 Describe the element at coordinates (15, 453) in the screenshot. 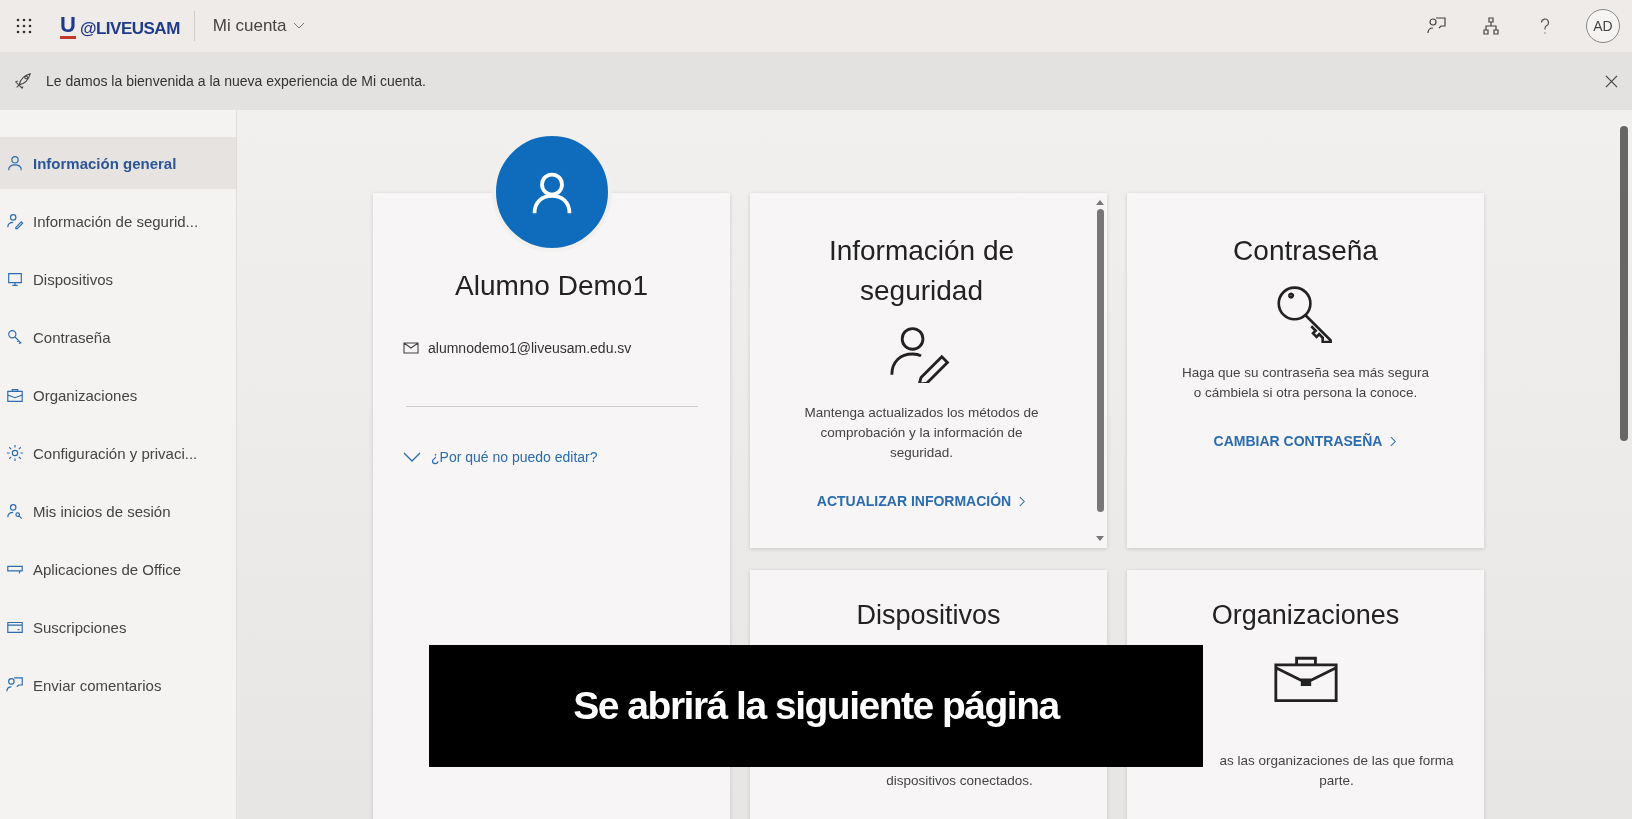

I see `gear-icon` at that location.